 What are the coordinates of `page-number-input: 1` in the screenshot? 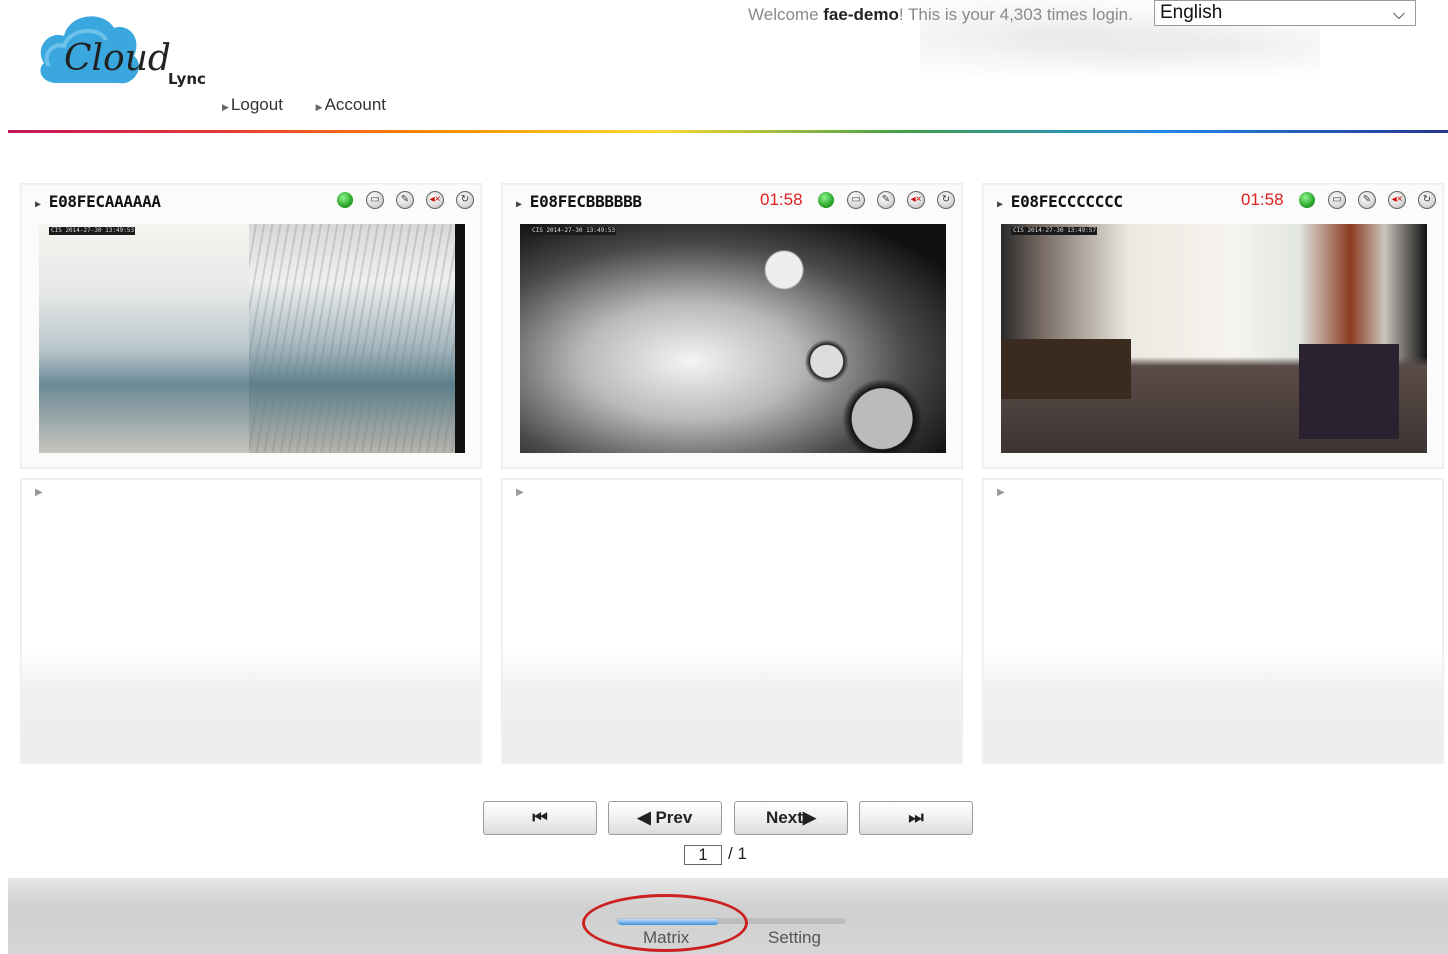 It's located at (703, 854).